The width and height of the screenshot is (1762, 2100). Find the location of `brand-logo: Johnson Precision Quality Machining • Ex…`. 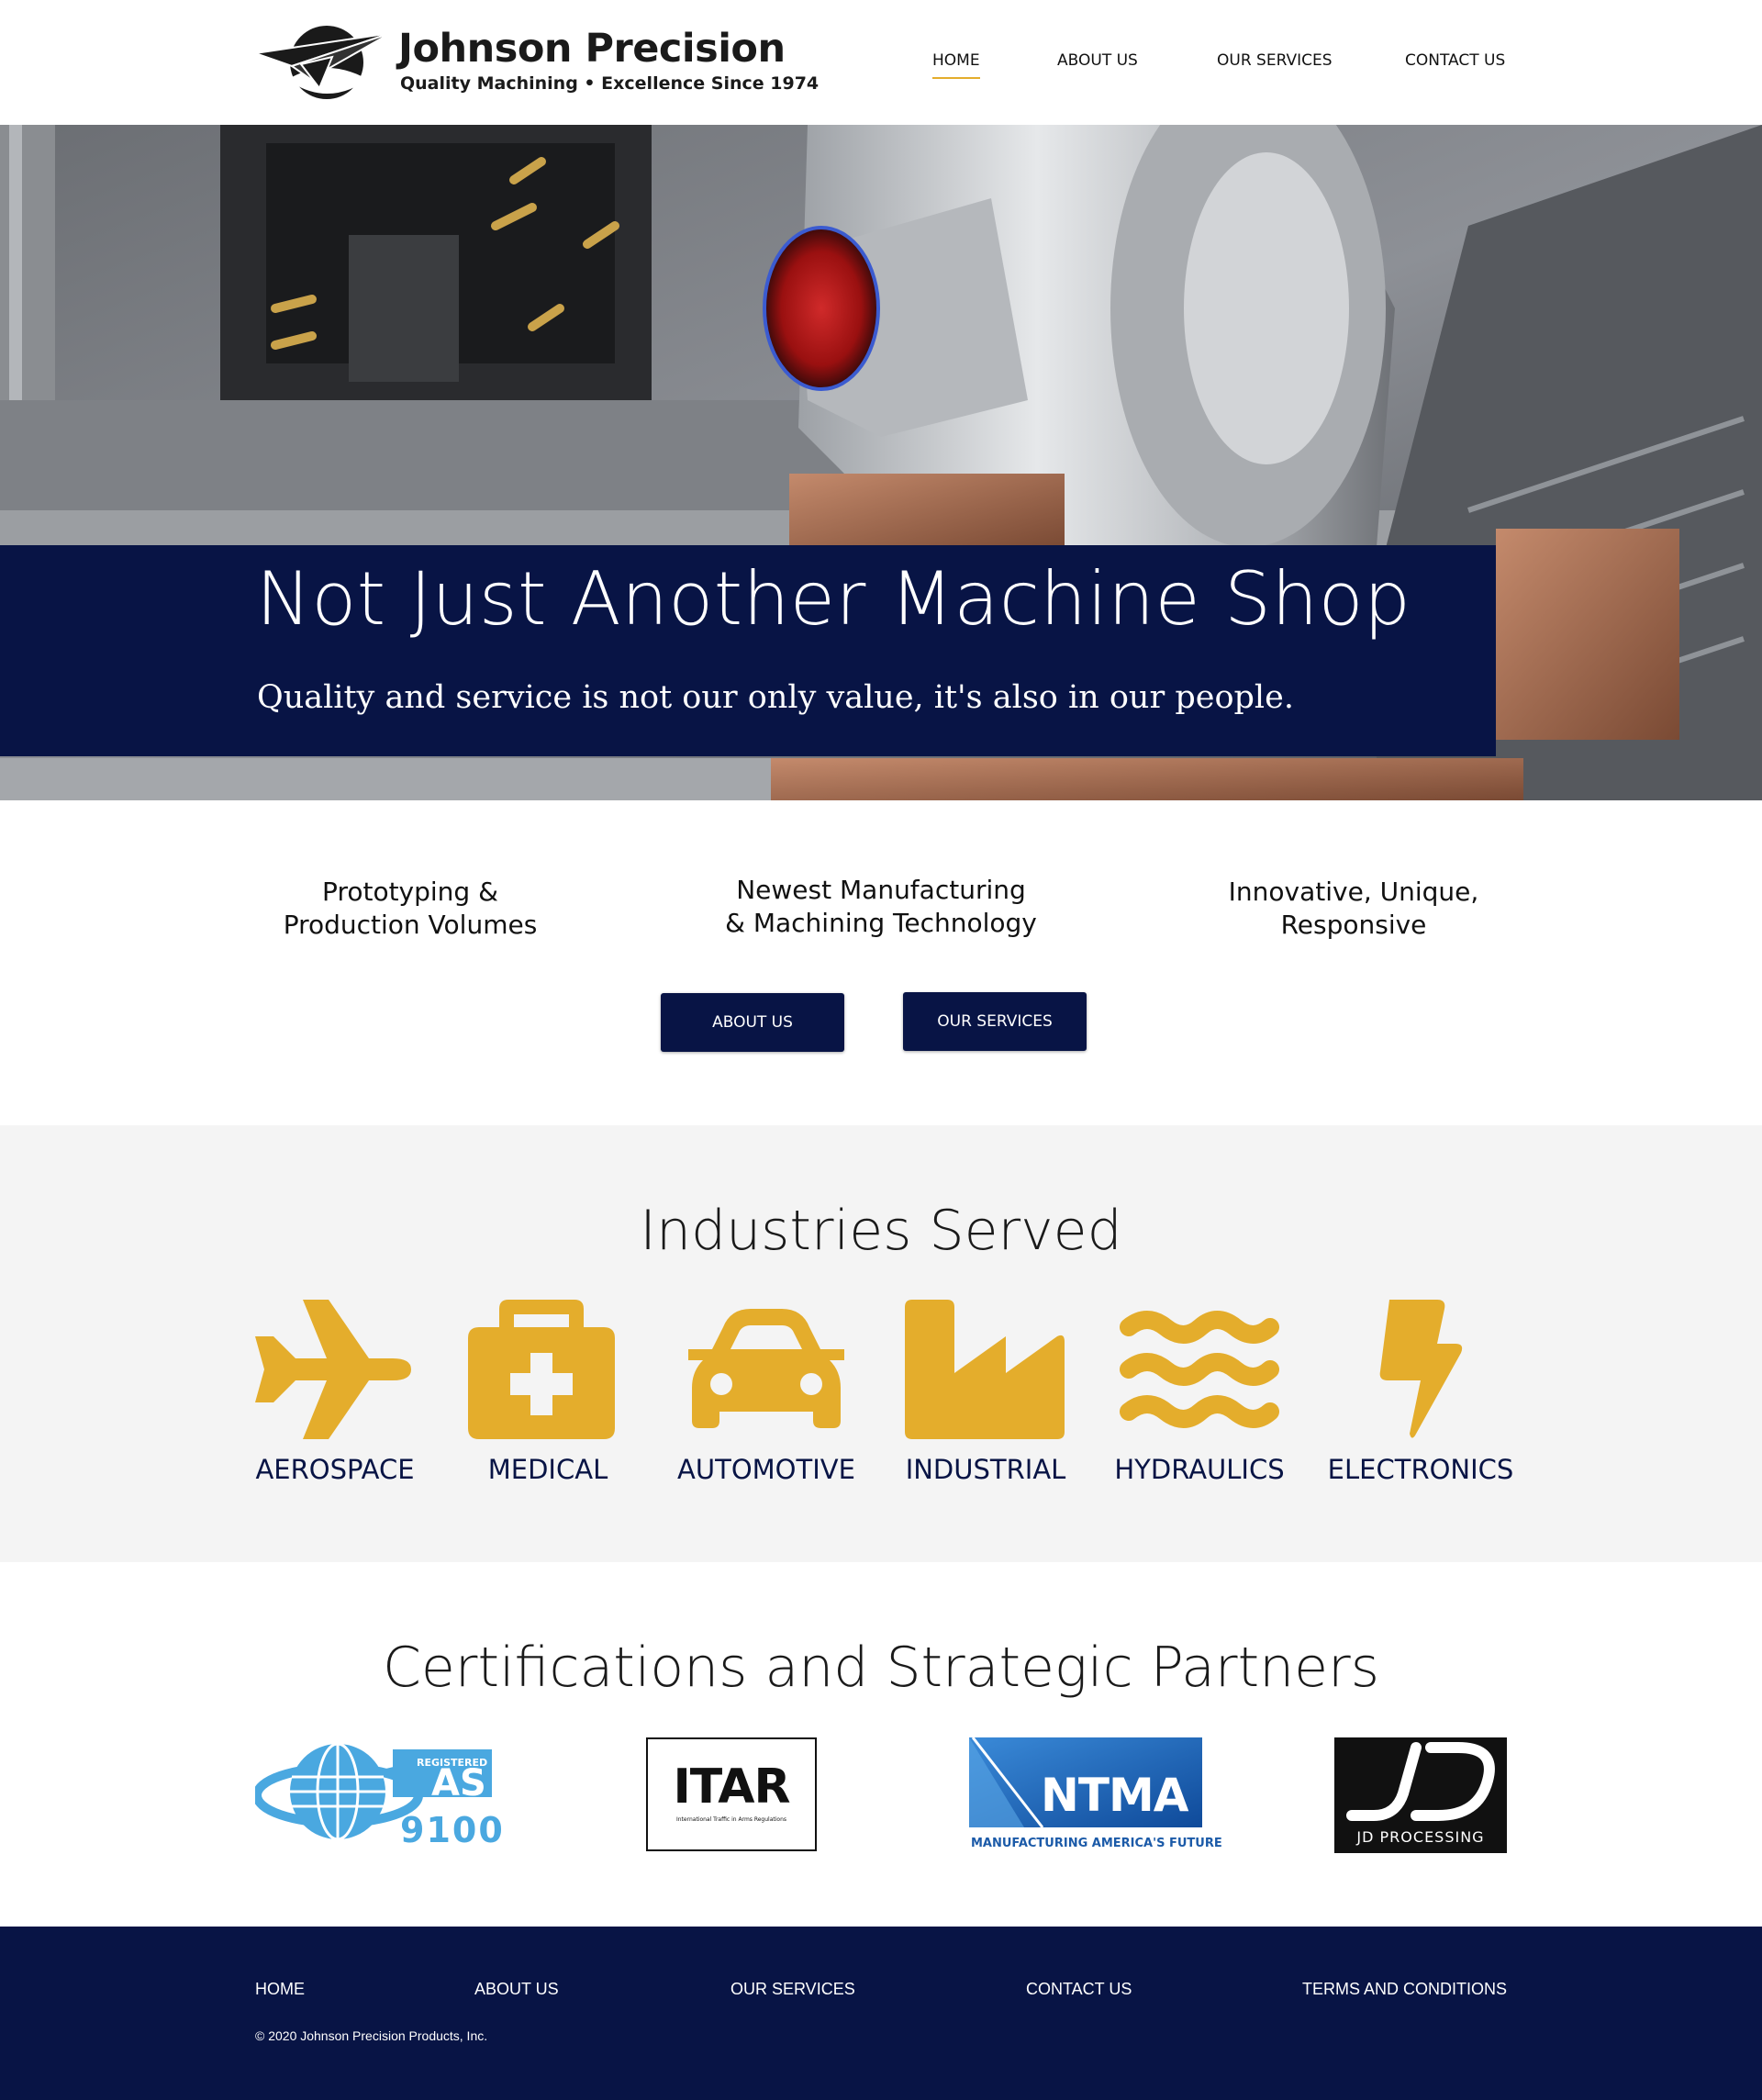

brand-logo: Johnson Precision Quality Machining • Ex… is located at coordinates (537, 64).